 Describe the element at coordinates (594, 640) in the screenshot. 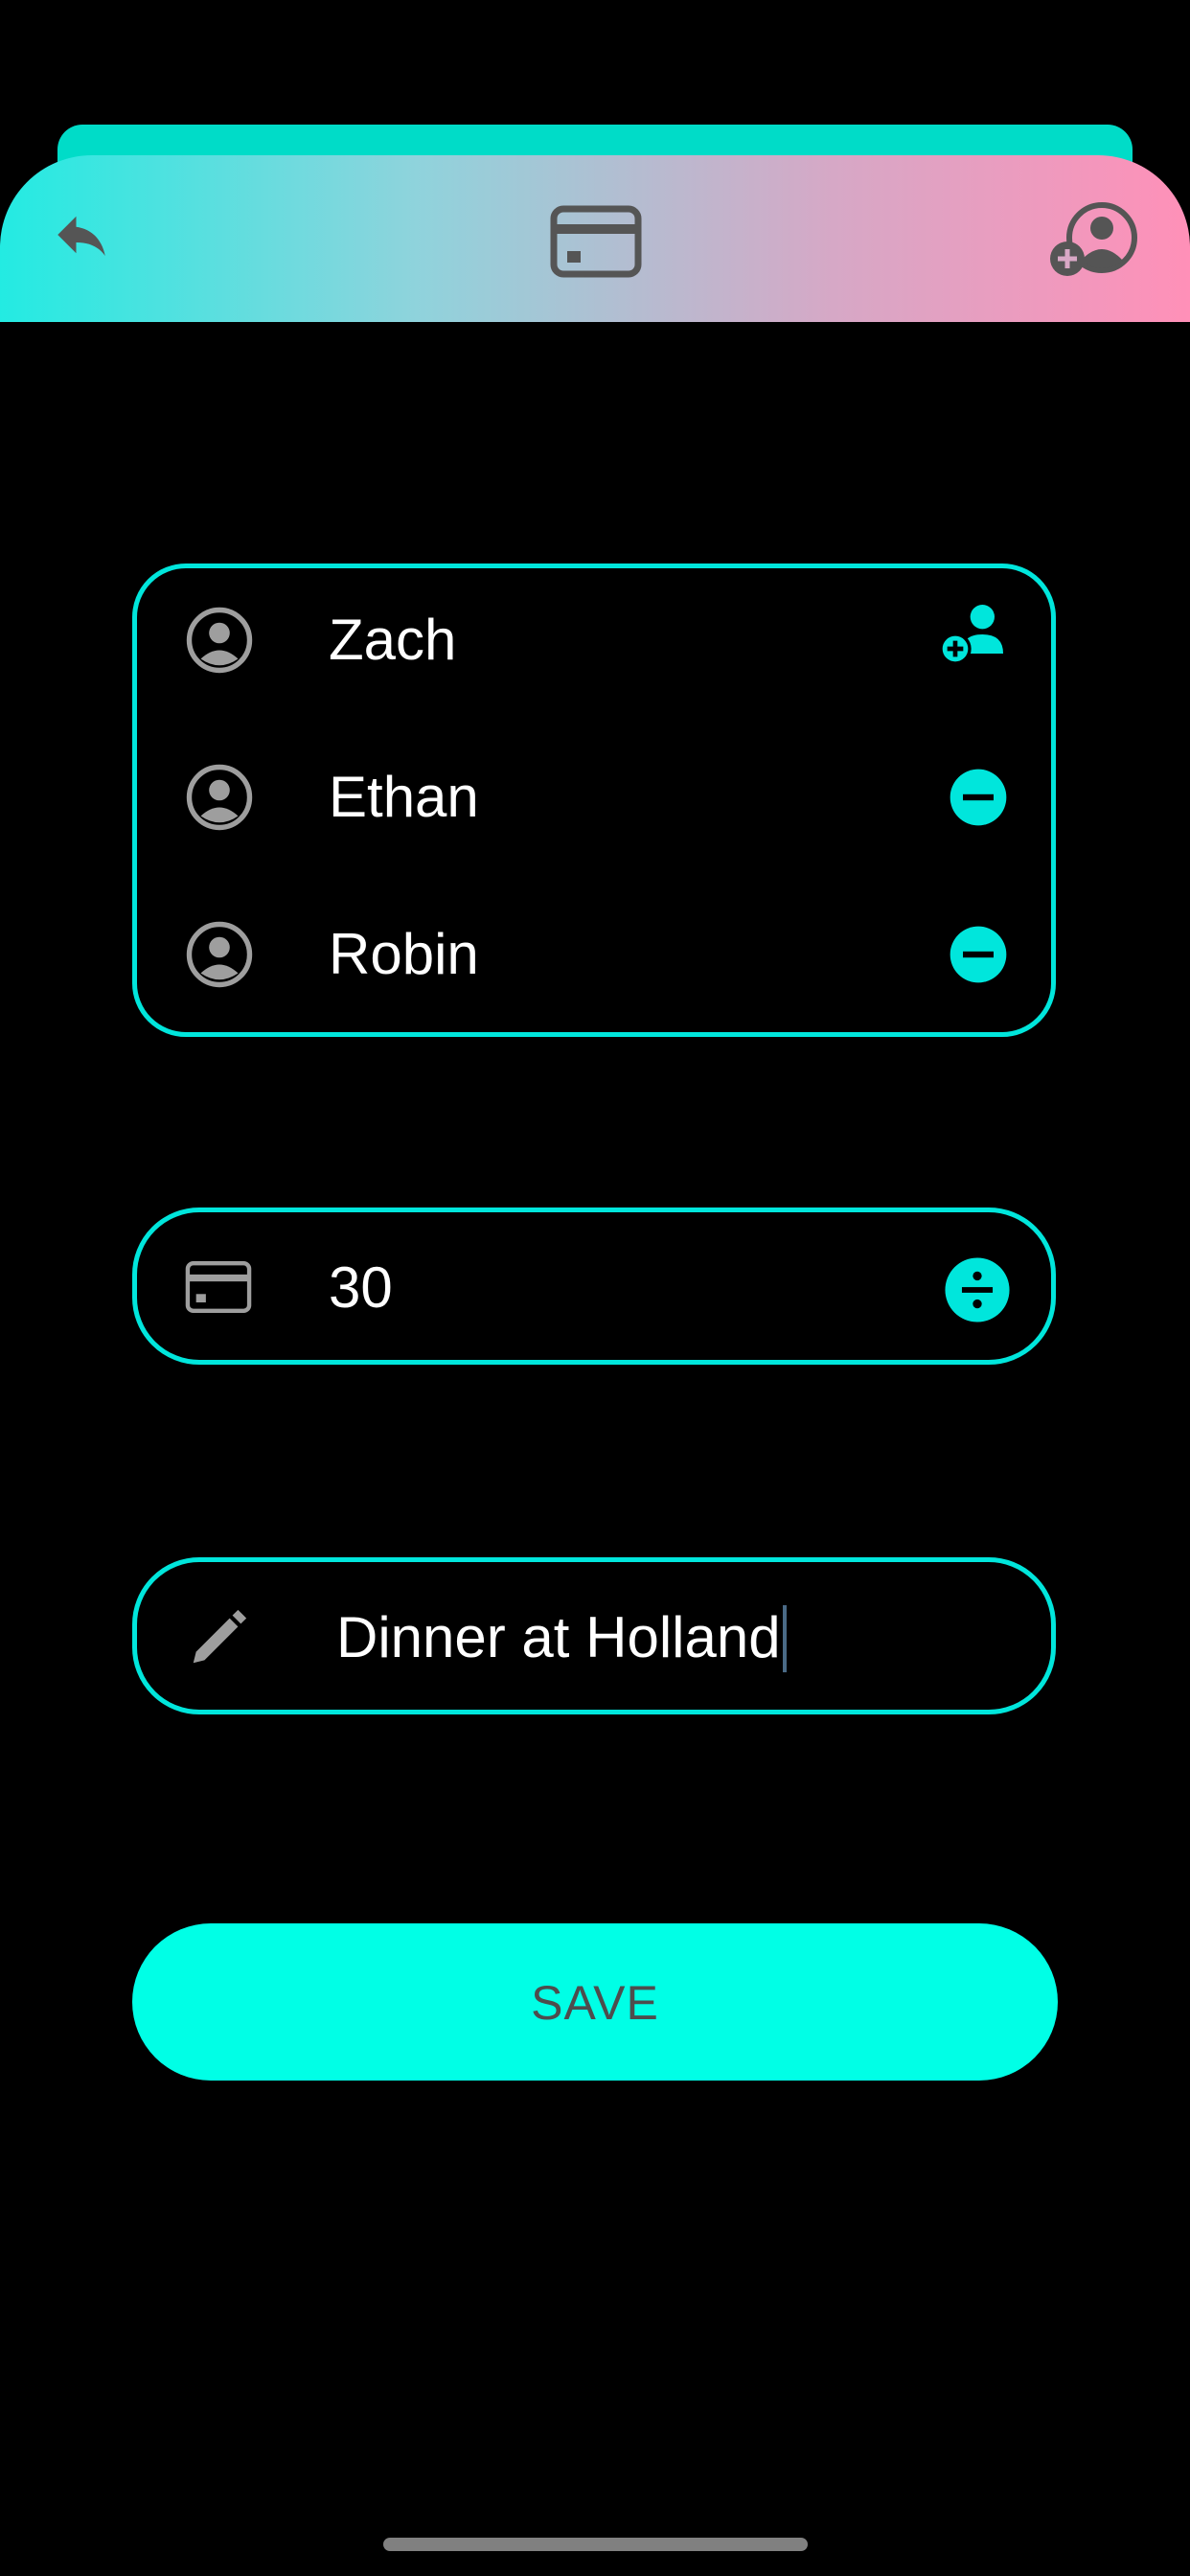

I see `member-row-zach: Zach` at that location.